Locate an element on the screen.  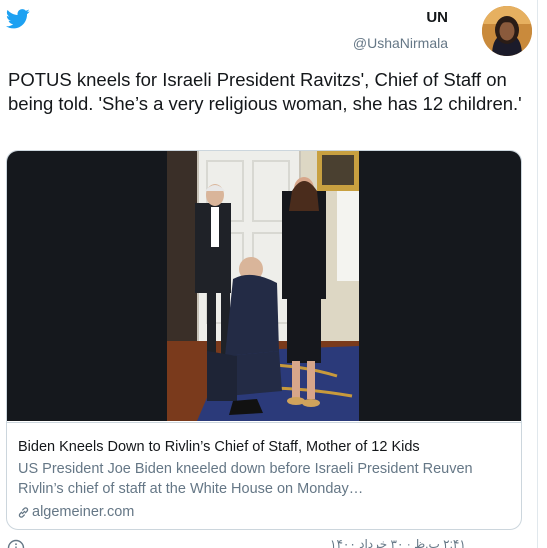
info-icon is located at coordinates (16, 543).